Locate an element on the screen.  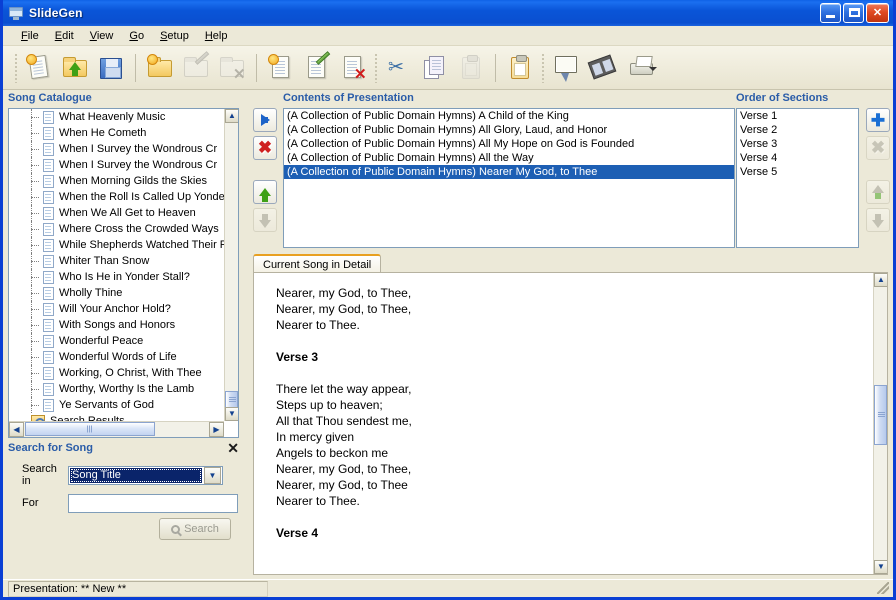
catalogue-song-item: Ye Servants of God is located at coordinates (116, 405).